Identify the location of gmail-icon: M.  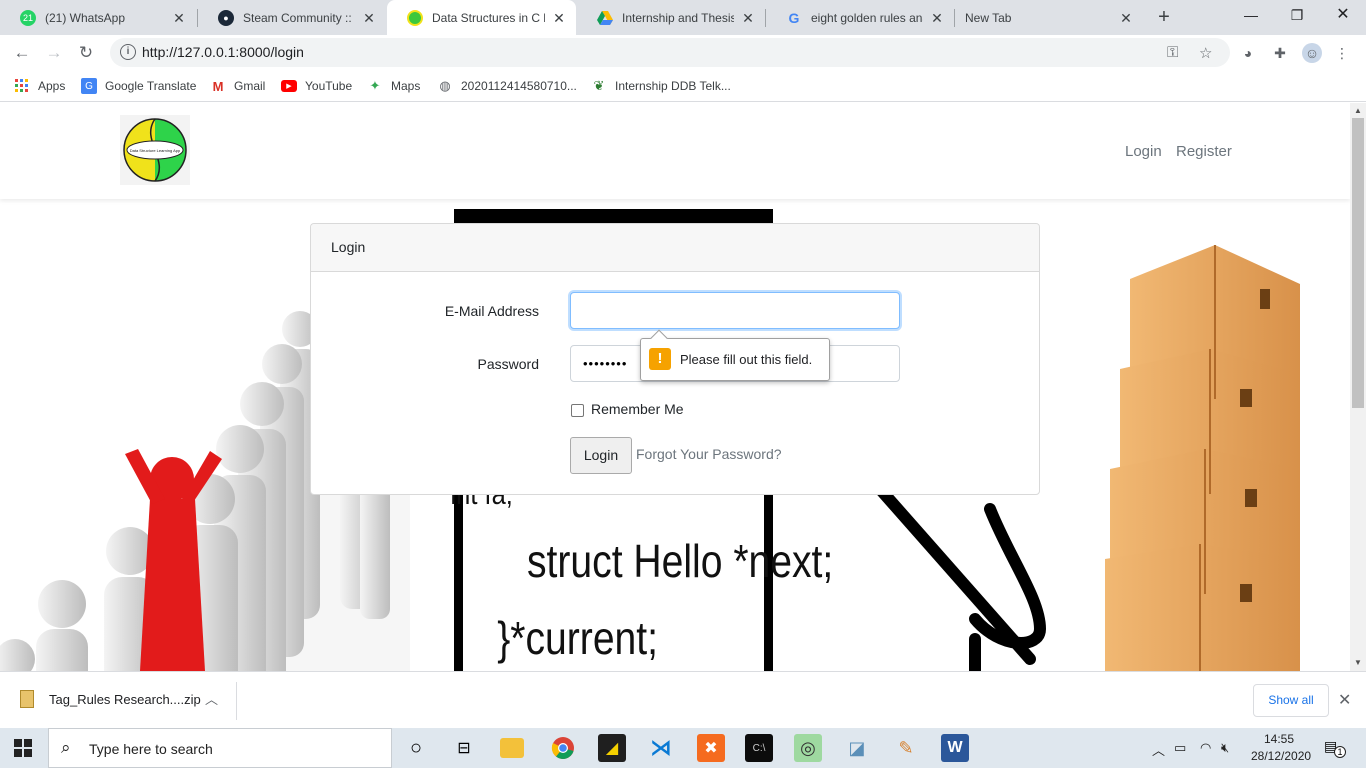
(218, 86).